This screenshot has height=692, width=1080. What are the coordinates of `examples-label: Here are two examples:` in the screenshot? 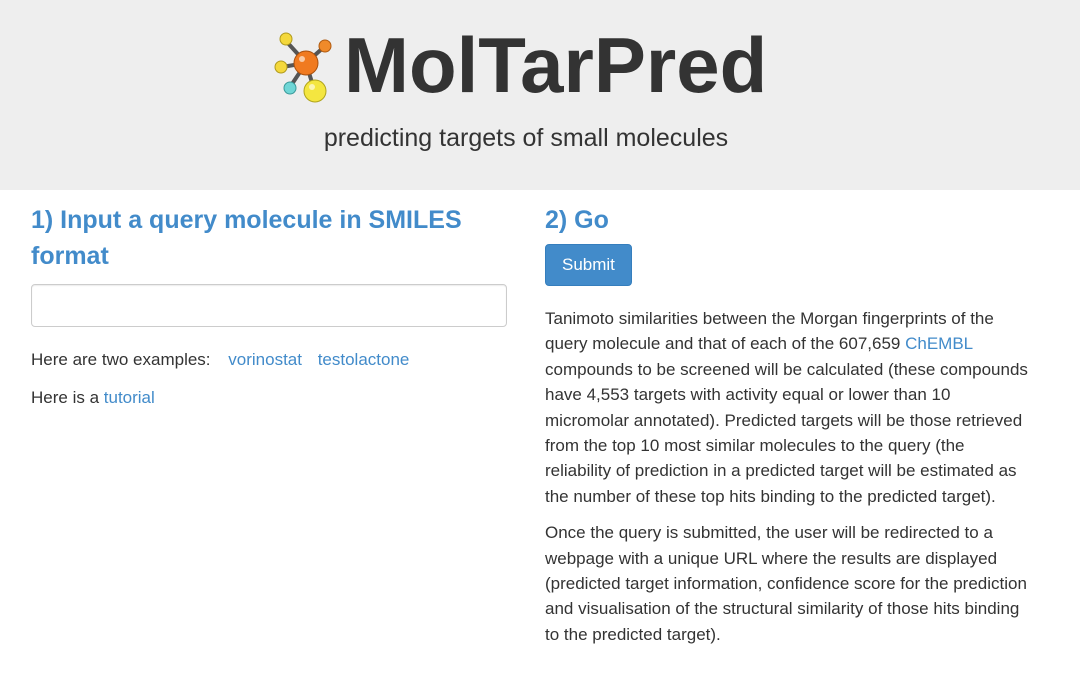 It's located at (121, 359).